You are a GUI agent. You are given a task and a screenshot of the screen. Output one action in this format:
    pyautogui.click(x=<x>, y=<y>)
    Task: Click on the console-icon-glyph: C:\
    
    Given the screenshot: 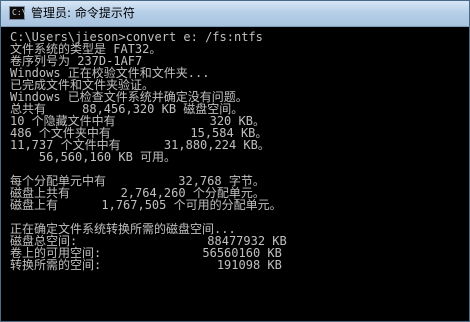 What is the action you would take?
    pyautogui.click(x=19, y=12)
    